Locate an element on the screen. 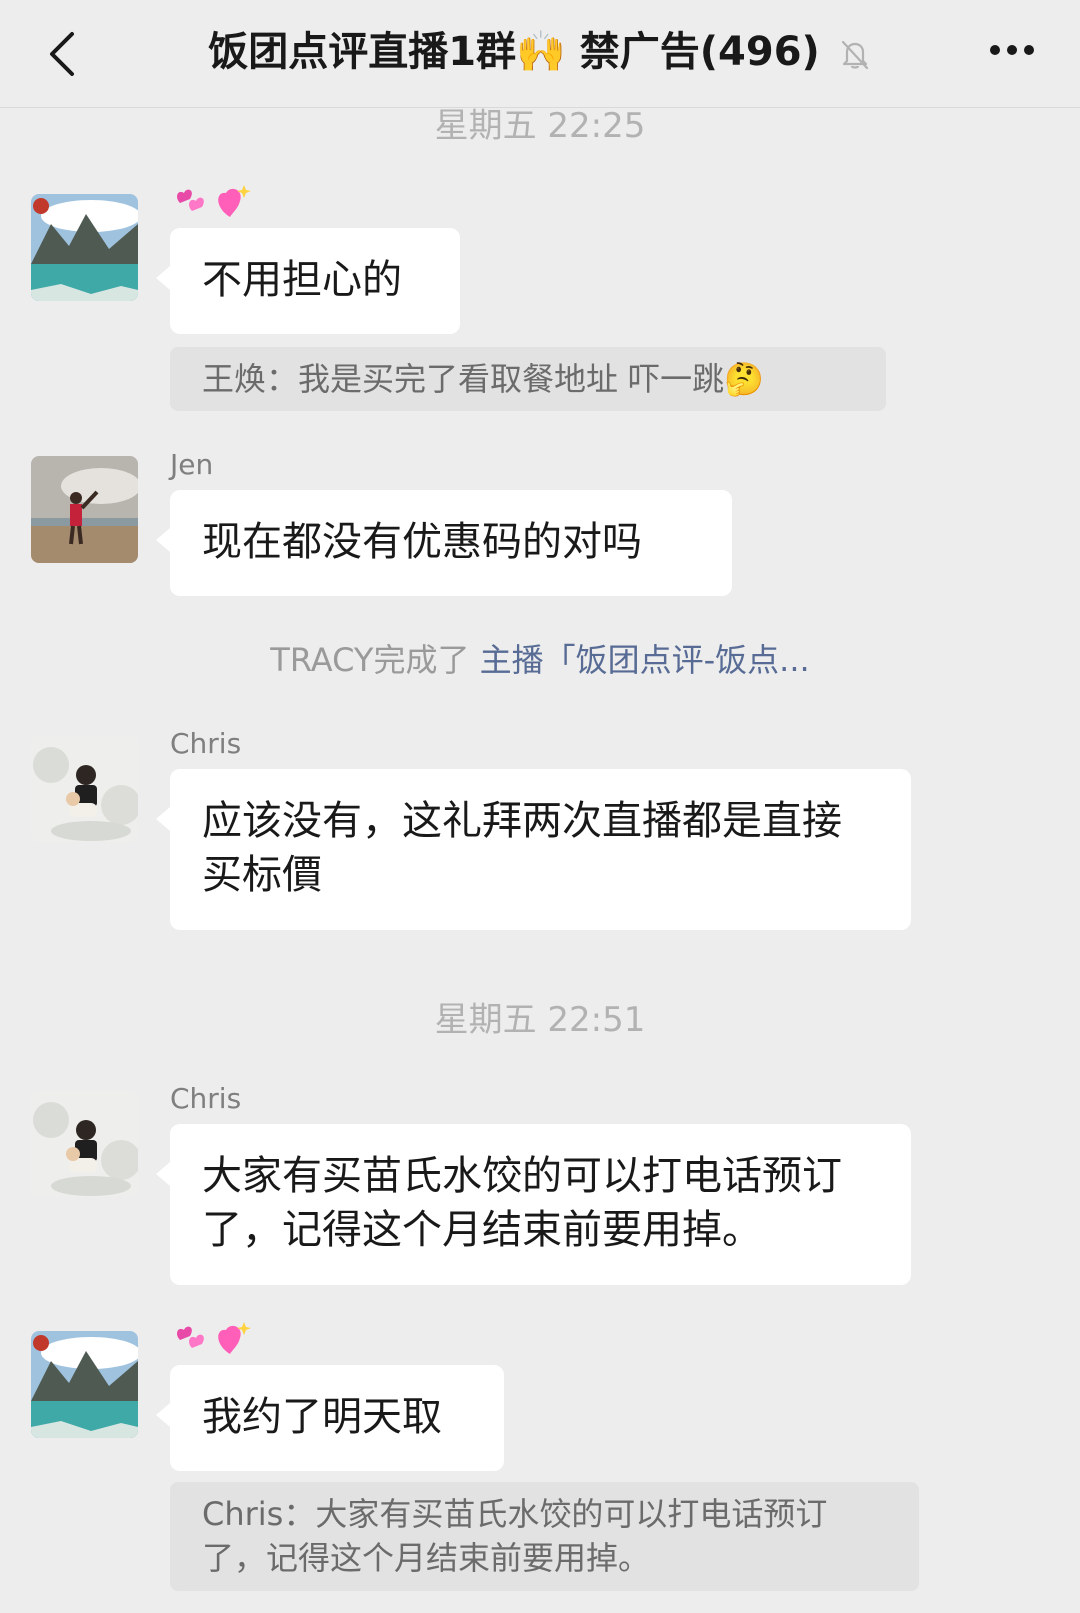  sender-name: Jen is located at coordinates (192, 464).